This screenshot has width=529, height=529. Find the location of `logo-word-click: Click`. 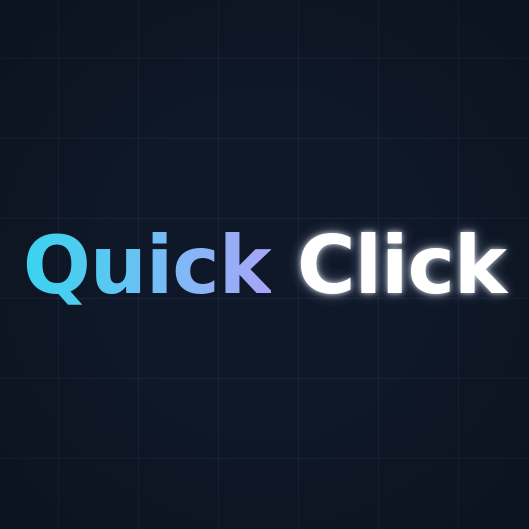

logo-word-click: Click is located at coordinates (401, 265).